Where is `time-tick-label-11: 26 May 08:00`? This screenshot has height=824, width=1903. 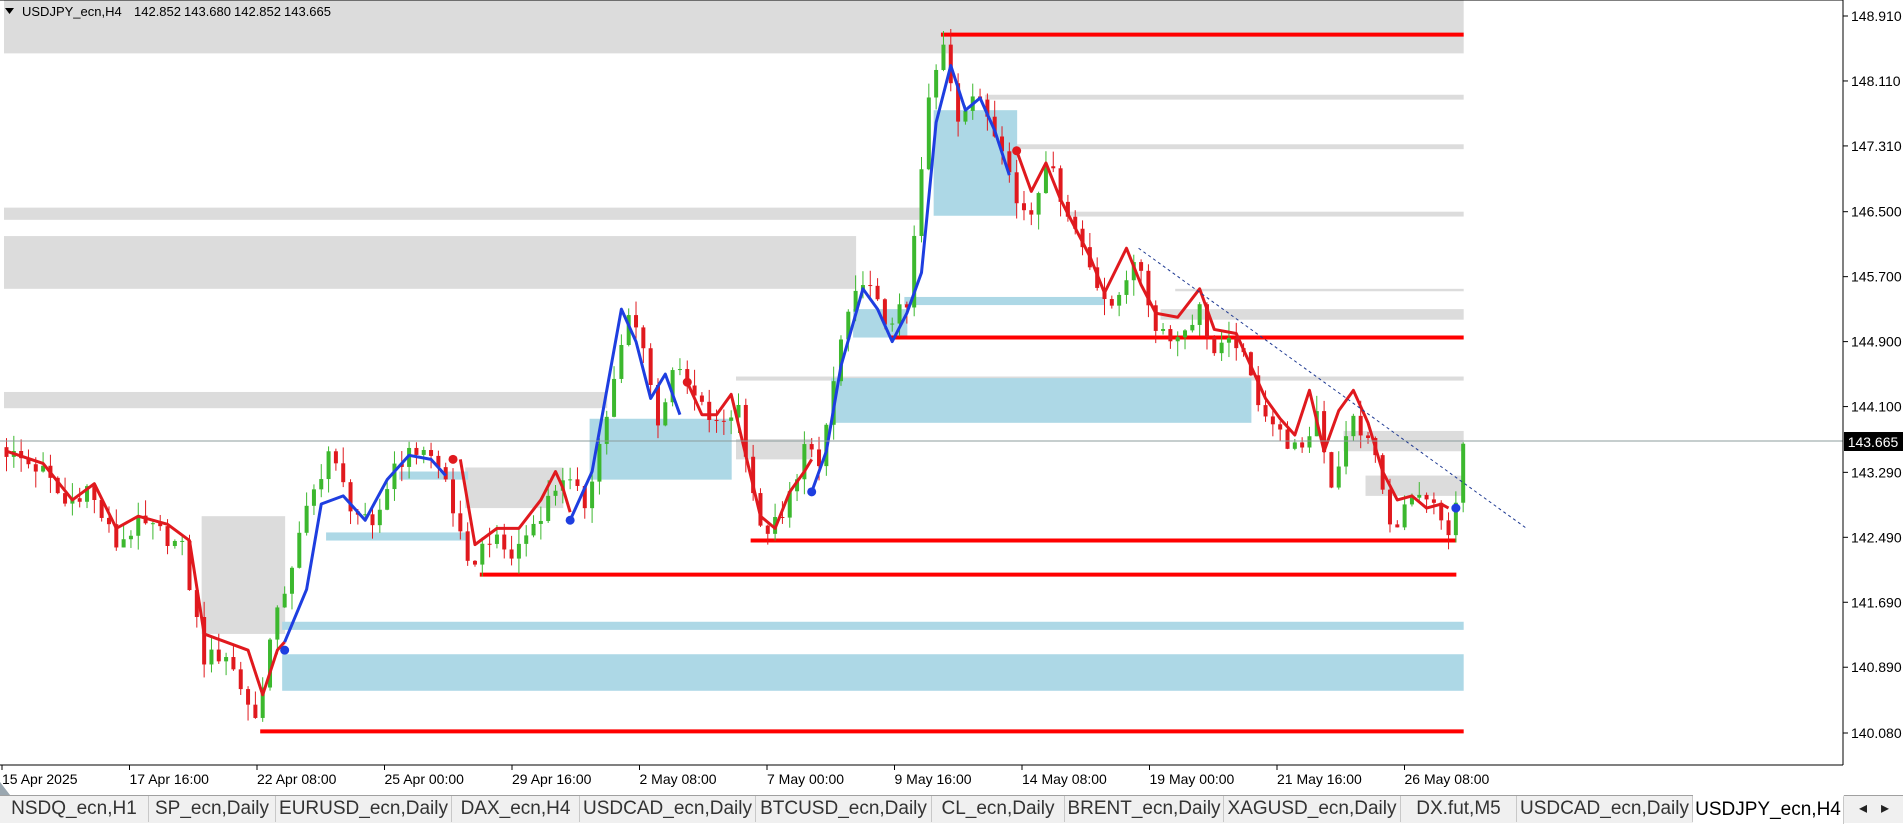 time-tick-label-11: 26 May 08:00 is located at coordinates (1447, 779).